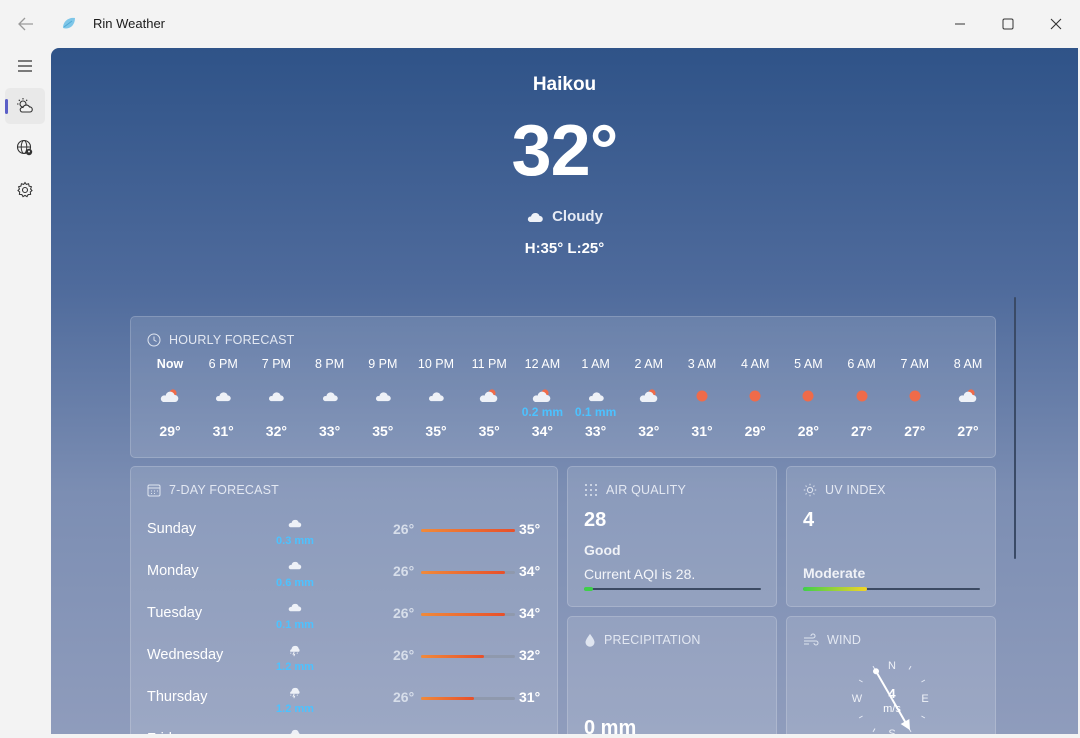 The image size is (1080, 738). What do you see at coordinates (530, 529) in the screenshot?
I see `day-high-temperature: 35°` at bounding box center [530, 529].